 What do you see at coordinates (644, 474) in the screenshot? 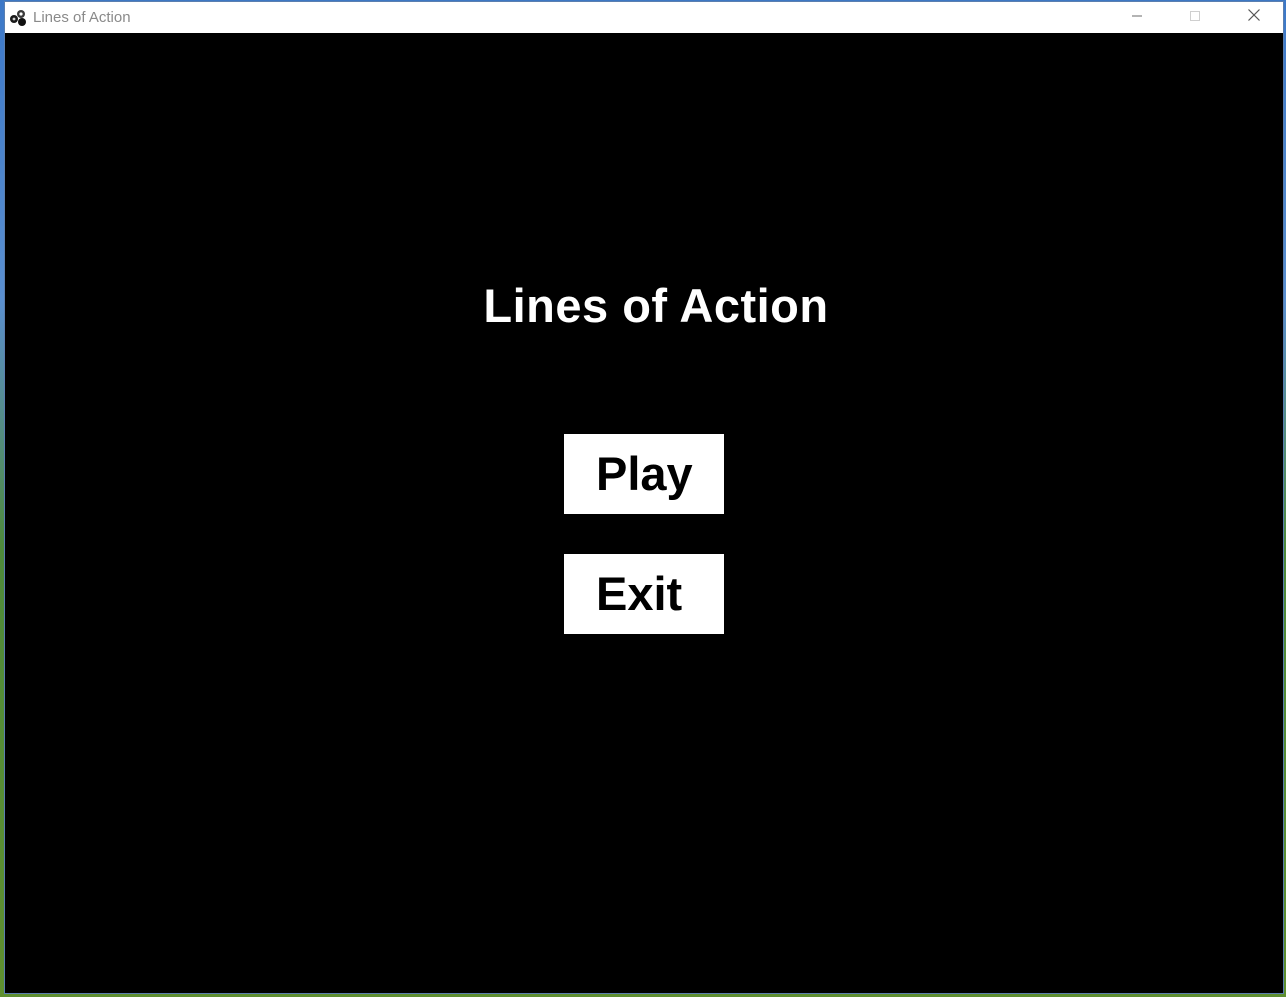
I see `play-button: Play` at bounding box center [644, 474].